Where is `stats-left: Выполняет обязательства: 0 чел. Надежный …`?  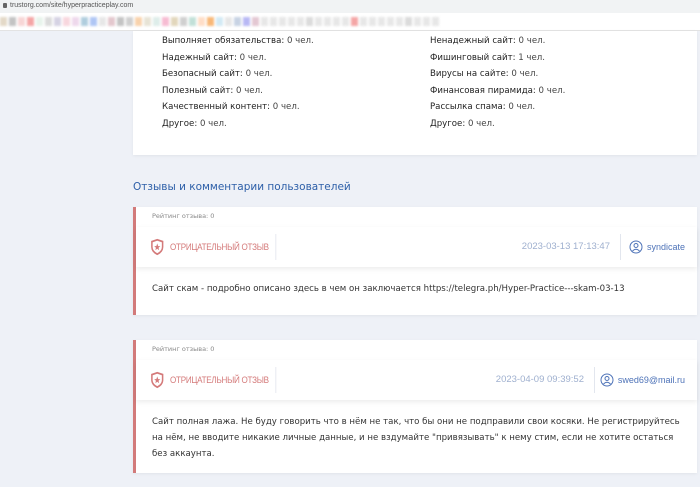
stats-left: Выполняет обязательства: 0 чел. Надежный … is located at coordinates (238, 83).